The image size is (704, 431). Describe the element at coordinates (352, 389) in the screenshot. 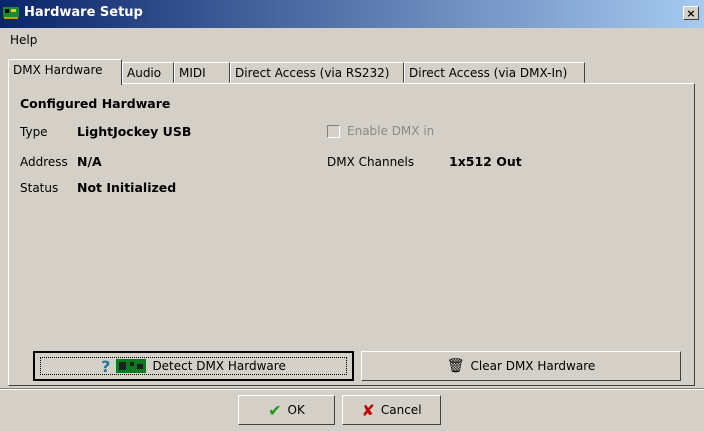

I see `separator` at that location.